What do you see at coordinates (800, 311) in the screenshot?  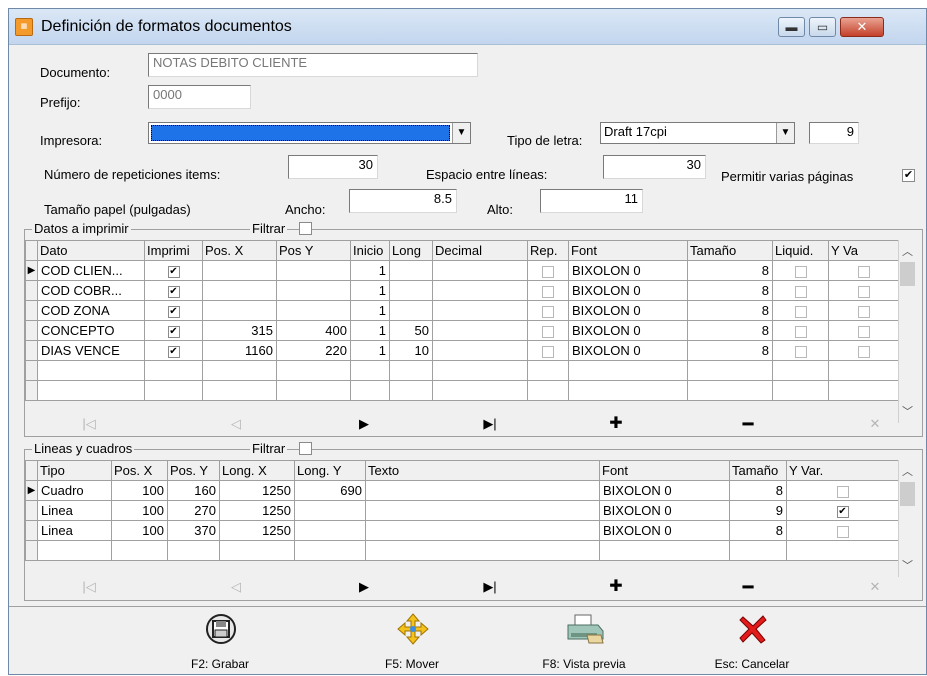 I see `liquid-checkbox` at bounding box center [800, 311].